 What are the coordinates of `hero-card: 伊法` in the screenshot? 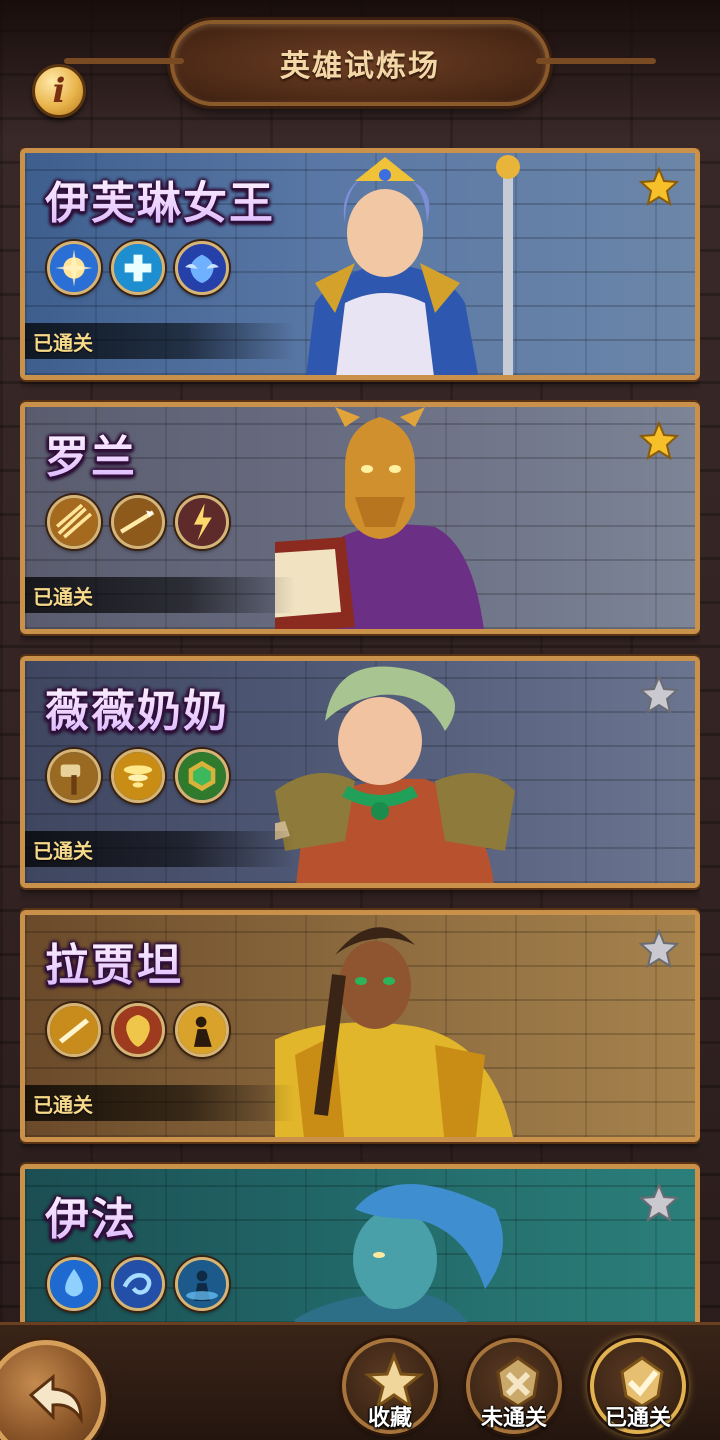 It's located at (360, 1243).